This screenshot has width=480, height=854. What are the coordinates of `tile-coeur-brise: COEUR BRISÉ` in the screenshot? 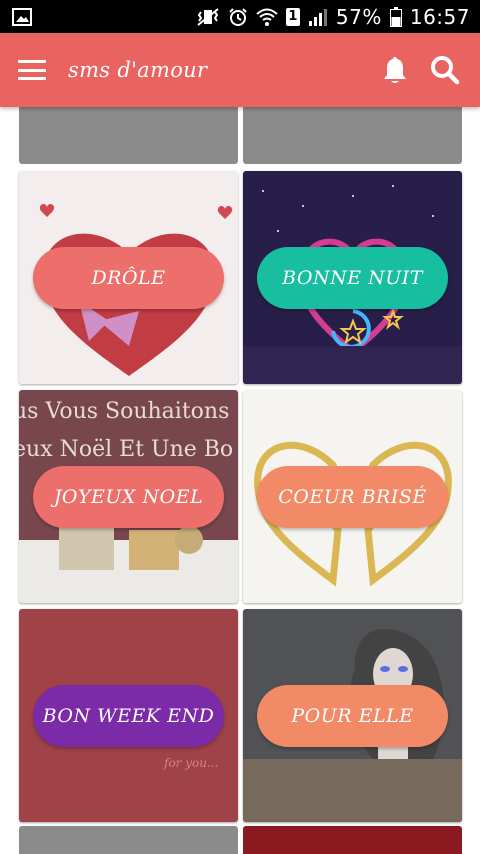 It's located at (352, 496).